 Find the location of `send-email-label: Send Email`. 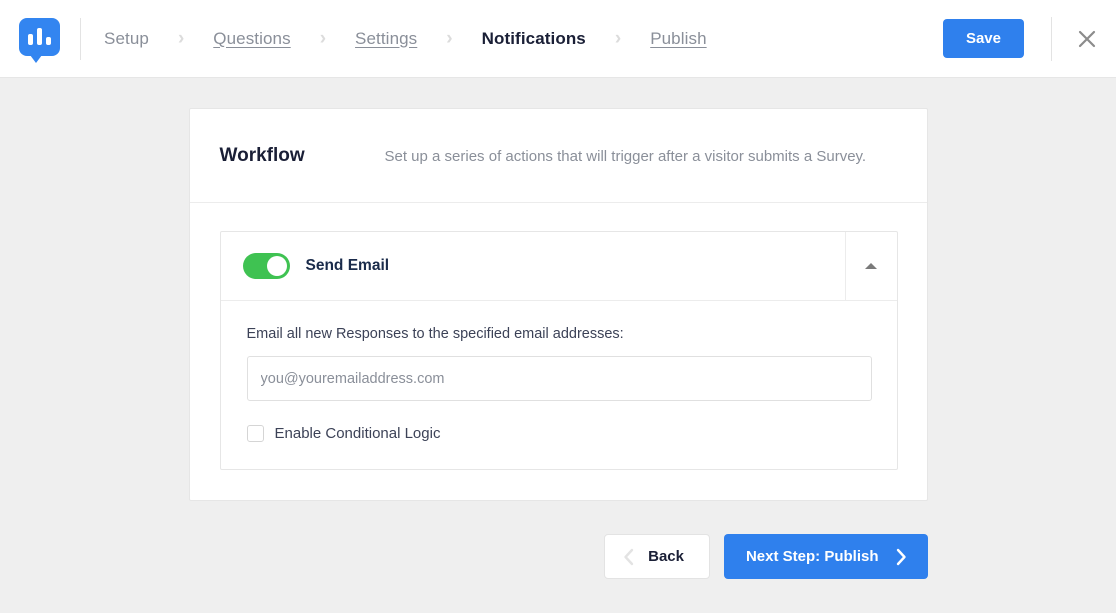

send-email-label: Send Email is located at coordinates (347, 265).